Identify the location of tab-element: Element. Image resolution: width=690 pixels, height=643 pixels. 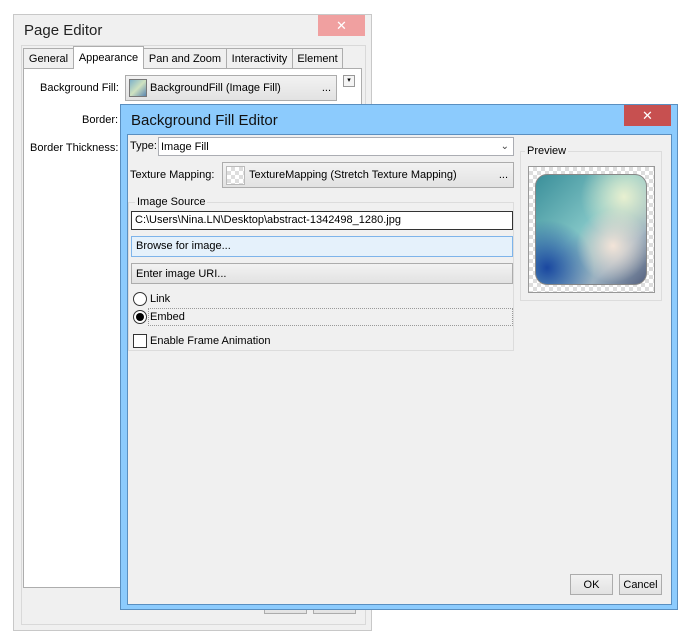
(317, 58).